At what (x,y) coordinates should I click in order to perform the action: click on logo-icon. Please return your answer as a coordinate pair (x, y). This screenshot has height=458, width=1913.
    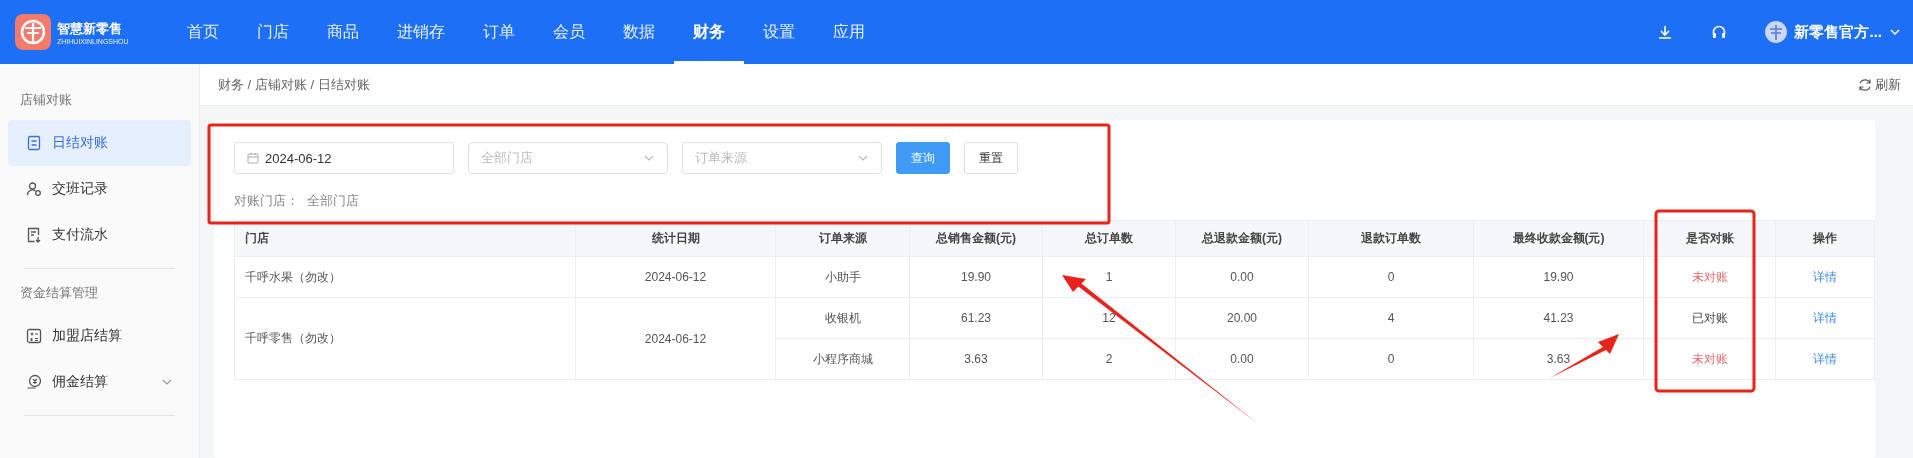
    Looking at the image, I should click on (33, 32).